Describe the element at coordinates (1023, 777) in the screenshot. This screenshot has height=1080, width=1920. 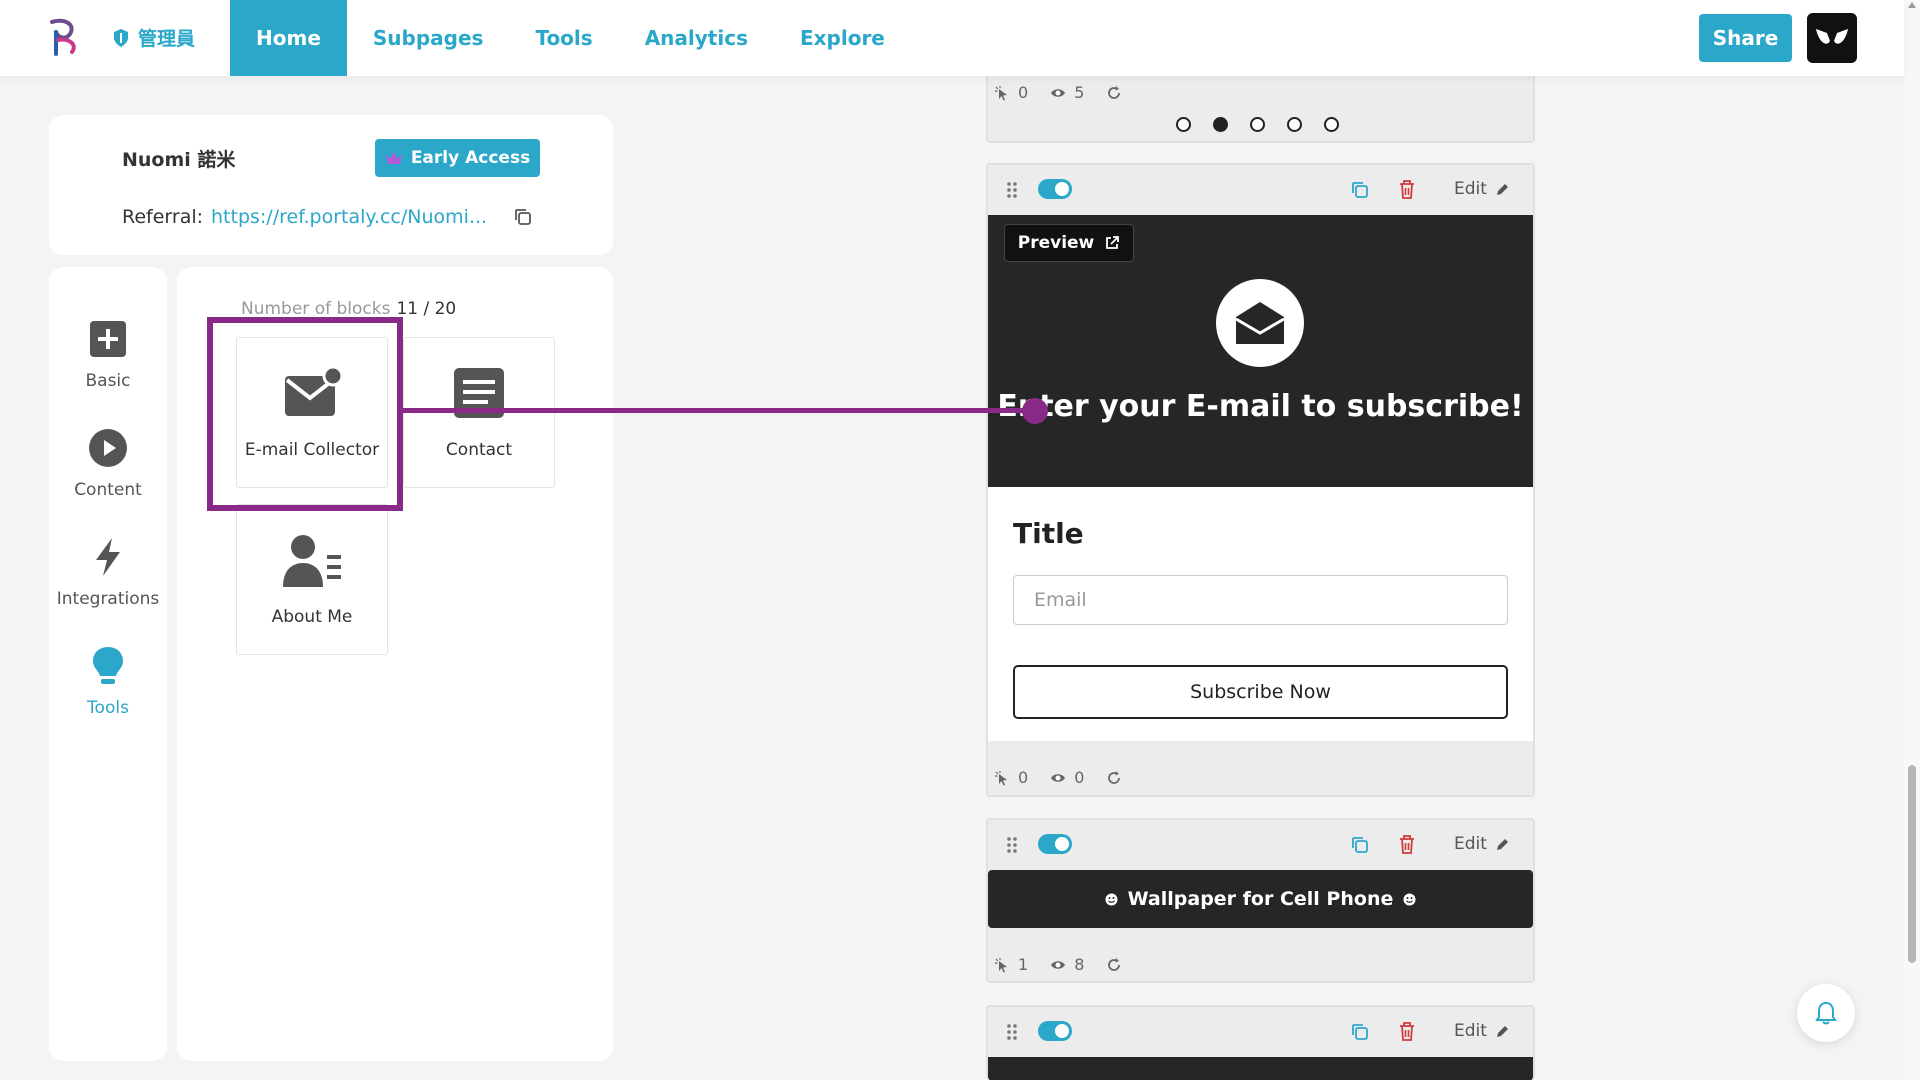
I see `click-count: 0` at that location.